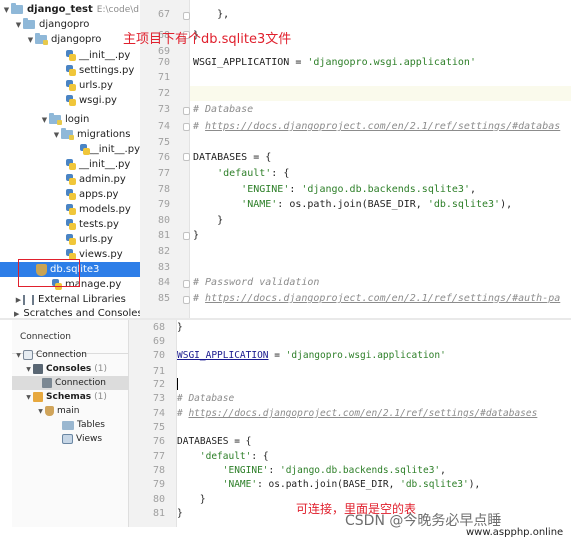 The height and width of the screenshot is (539, 571). I want to click on tree-item-scratches: ▶ Scratches and Consoles, so click(70, 312).